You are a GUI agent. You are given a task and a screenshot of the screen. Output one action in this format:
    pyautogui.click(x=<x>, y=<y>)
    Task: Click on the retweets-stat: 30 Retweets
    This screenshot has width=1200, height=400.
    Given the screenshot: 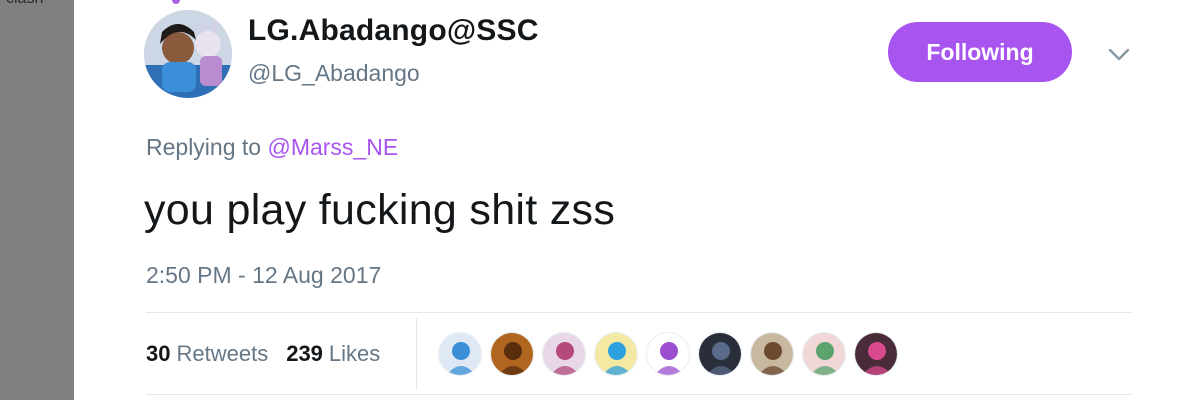 What is the action you would take?
    pyautogui.click(x=207, y=354)
    